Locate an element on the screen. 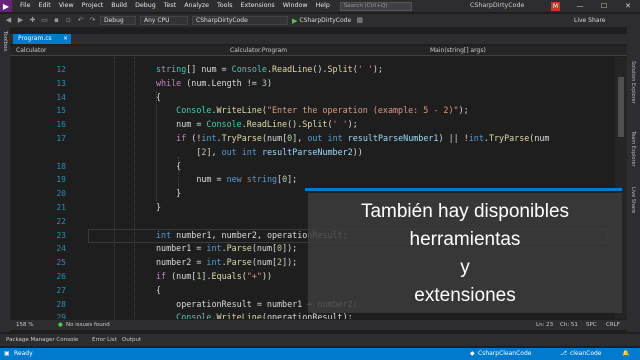 The height and width of the screenshot is (360, 640). class-dropdown: Calculator.Program is located at coordinates (258, 51).